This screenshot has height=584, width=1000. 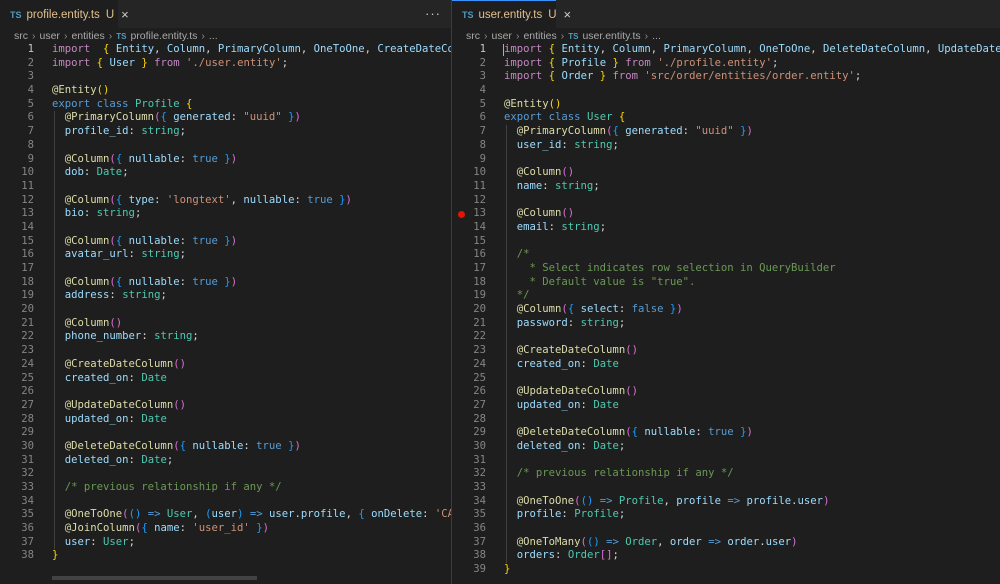 What do you see at coordinates (726, 515) in the screenshot?
I see `code-line: 35 profile: Profile;` at bounding box center [726, 515].